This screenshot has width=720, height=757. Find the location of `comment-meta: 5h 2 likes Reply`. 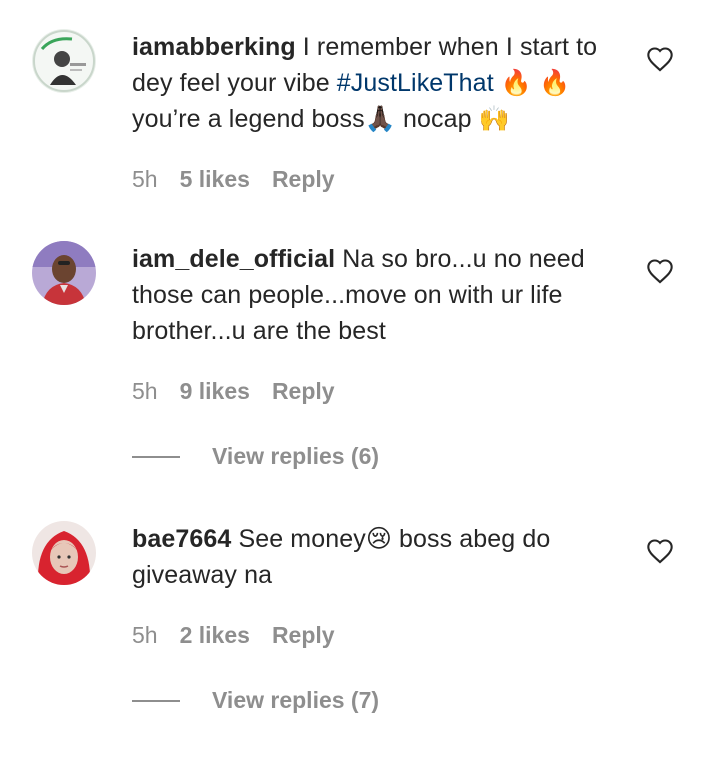

comment-meta: 5h 2 likes Reply is located at coordinates (233, 635).